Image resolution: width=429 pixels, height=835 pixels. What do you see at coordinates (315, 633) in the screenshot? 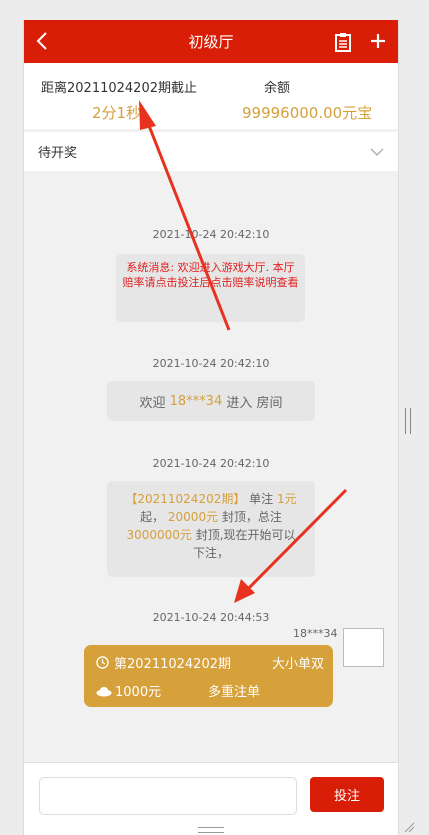
I see `bet-username: 18***34` at bounding box center [315, 633].